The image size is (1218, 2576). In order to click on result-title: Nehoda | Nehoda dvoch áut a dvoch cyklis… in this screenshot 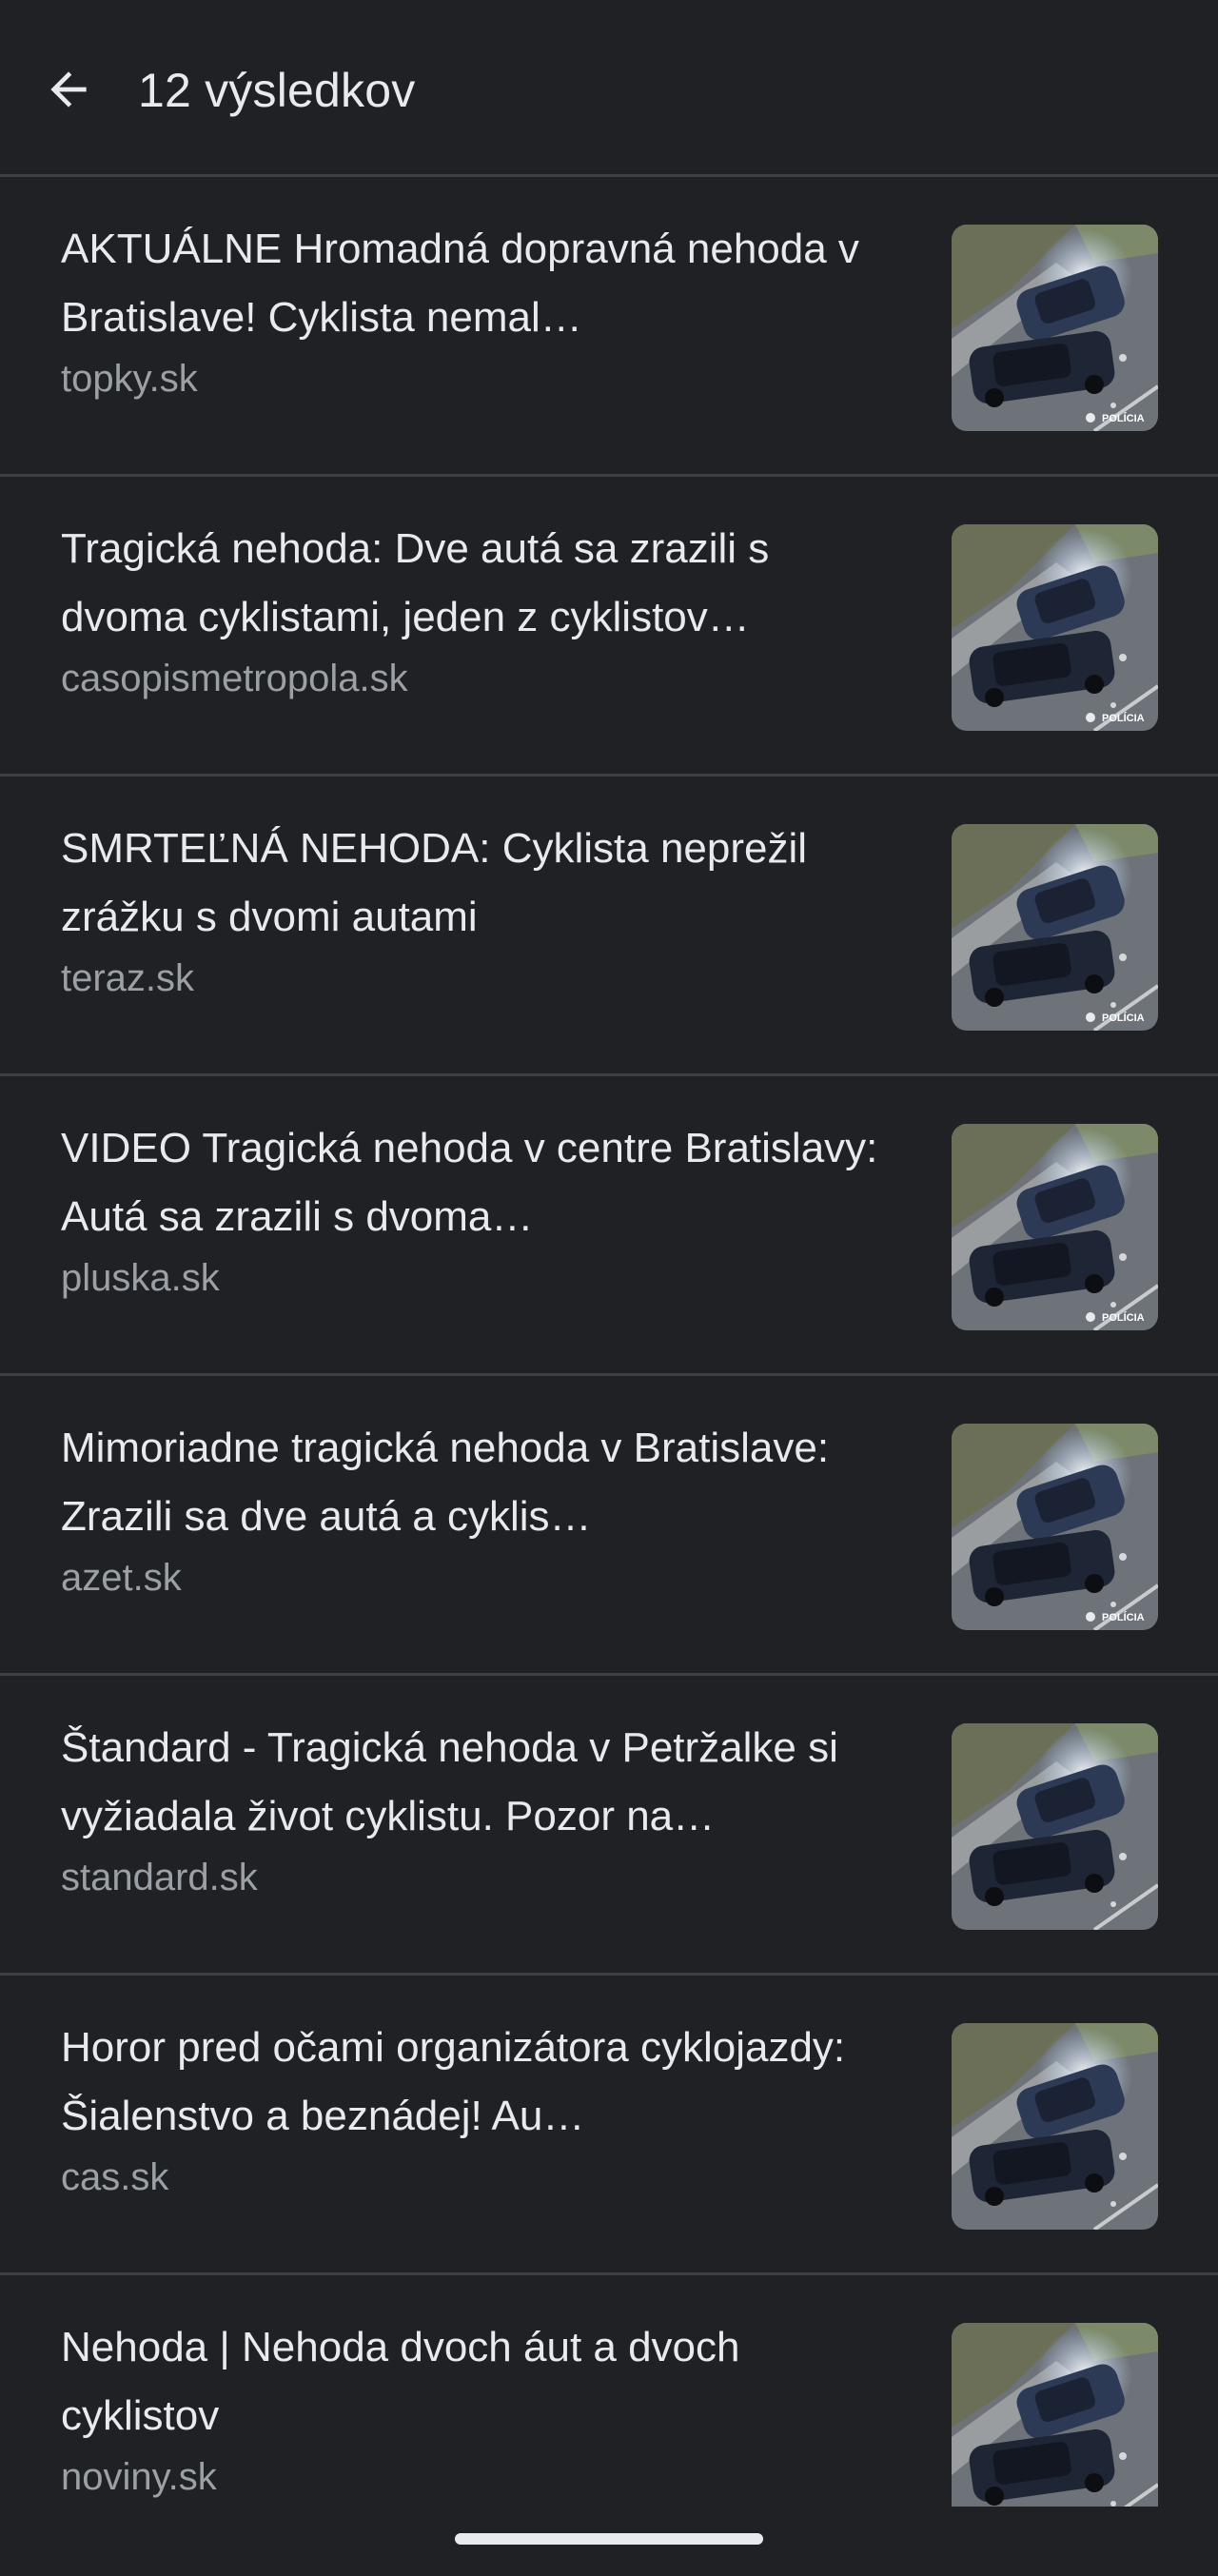, I will do `click(479, 2381)`.